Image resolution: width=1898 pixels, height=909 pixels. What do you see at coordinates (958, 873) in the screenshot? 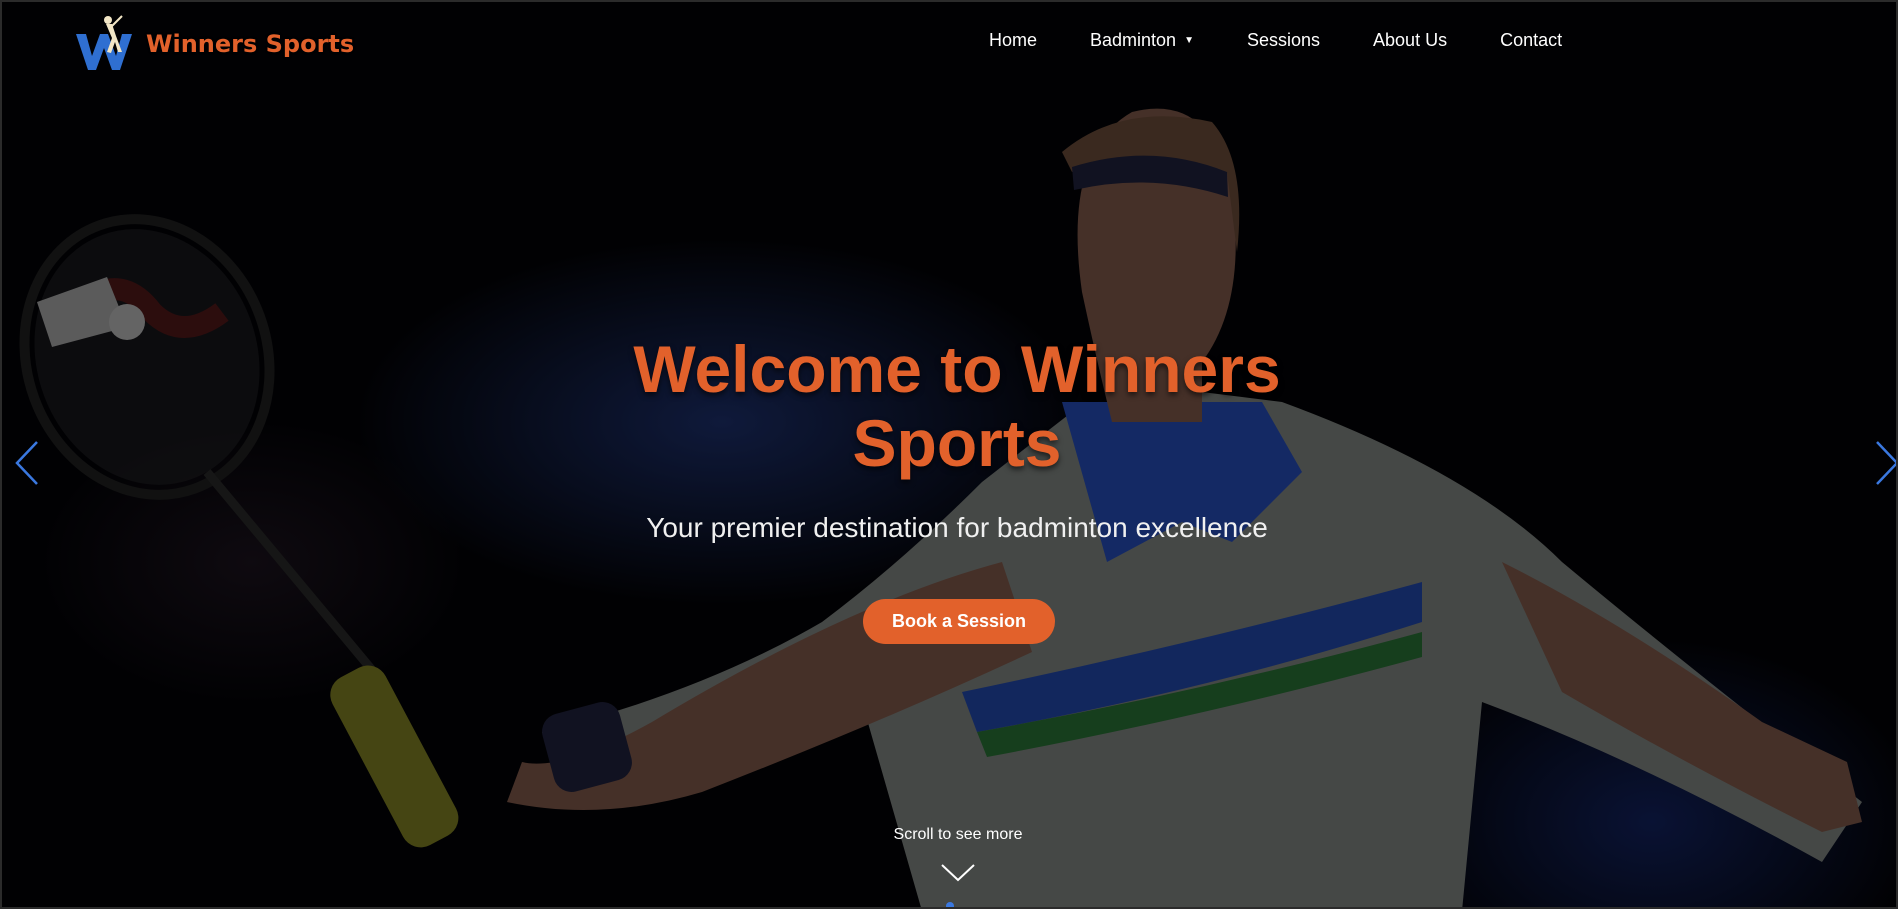
I see `chevron-down-icon` at bounding box center [958, 873].